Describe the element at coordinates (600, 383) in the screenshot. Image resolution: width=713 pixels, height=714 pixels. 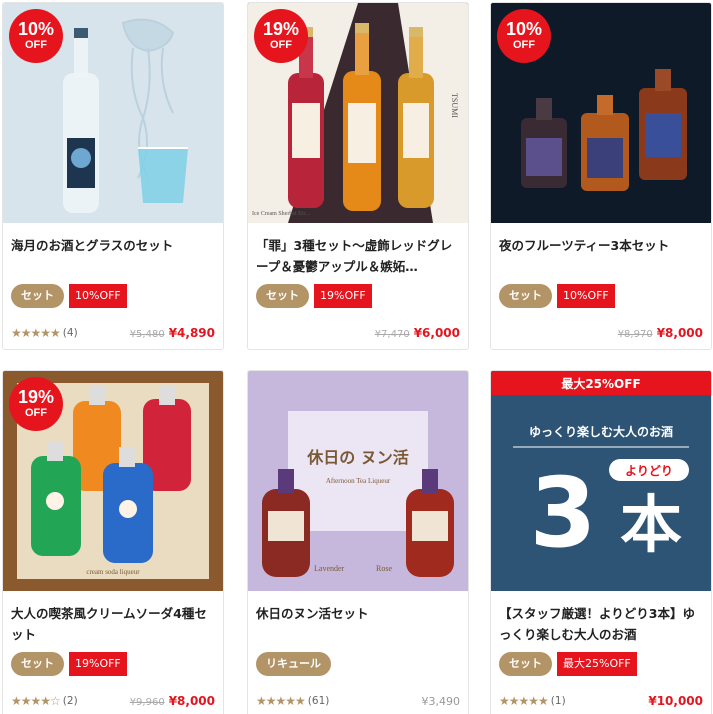
I see `image-banner-text: 最大25%OFF` at that location.